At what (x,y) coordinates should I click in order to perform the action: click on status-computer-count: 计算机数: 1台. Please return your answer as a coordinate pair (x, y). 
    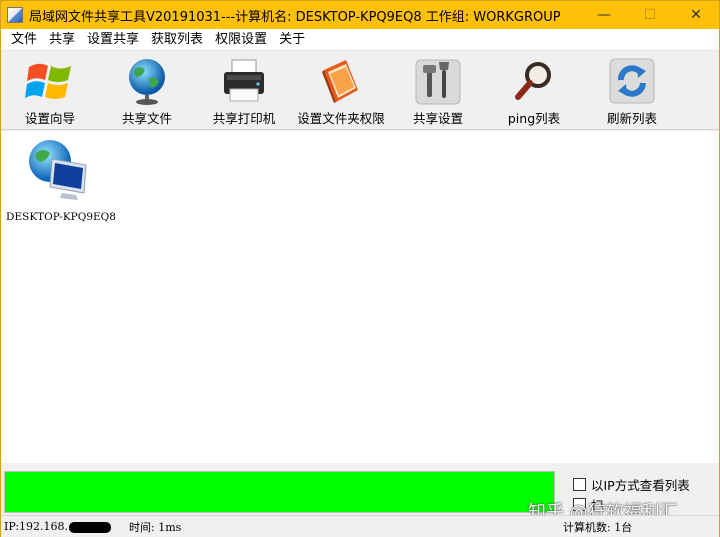
    Looking at the image, I should click on (598, 527).